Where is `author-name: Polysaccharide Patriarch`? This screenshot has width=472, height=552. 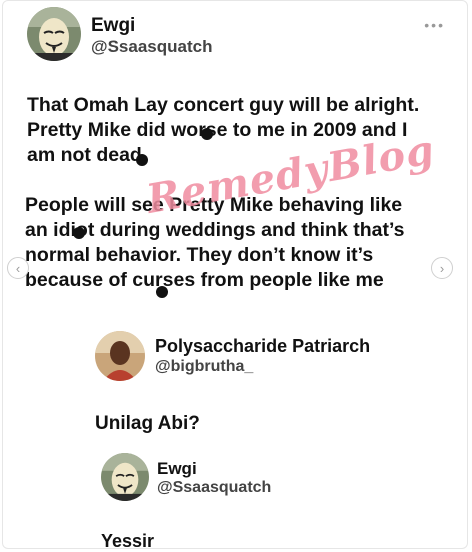 author-name: Polysaccharide Patriarch is located at coordinates (262, 346).